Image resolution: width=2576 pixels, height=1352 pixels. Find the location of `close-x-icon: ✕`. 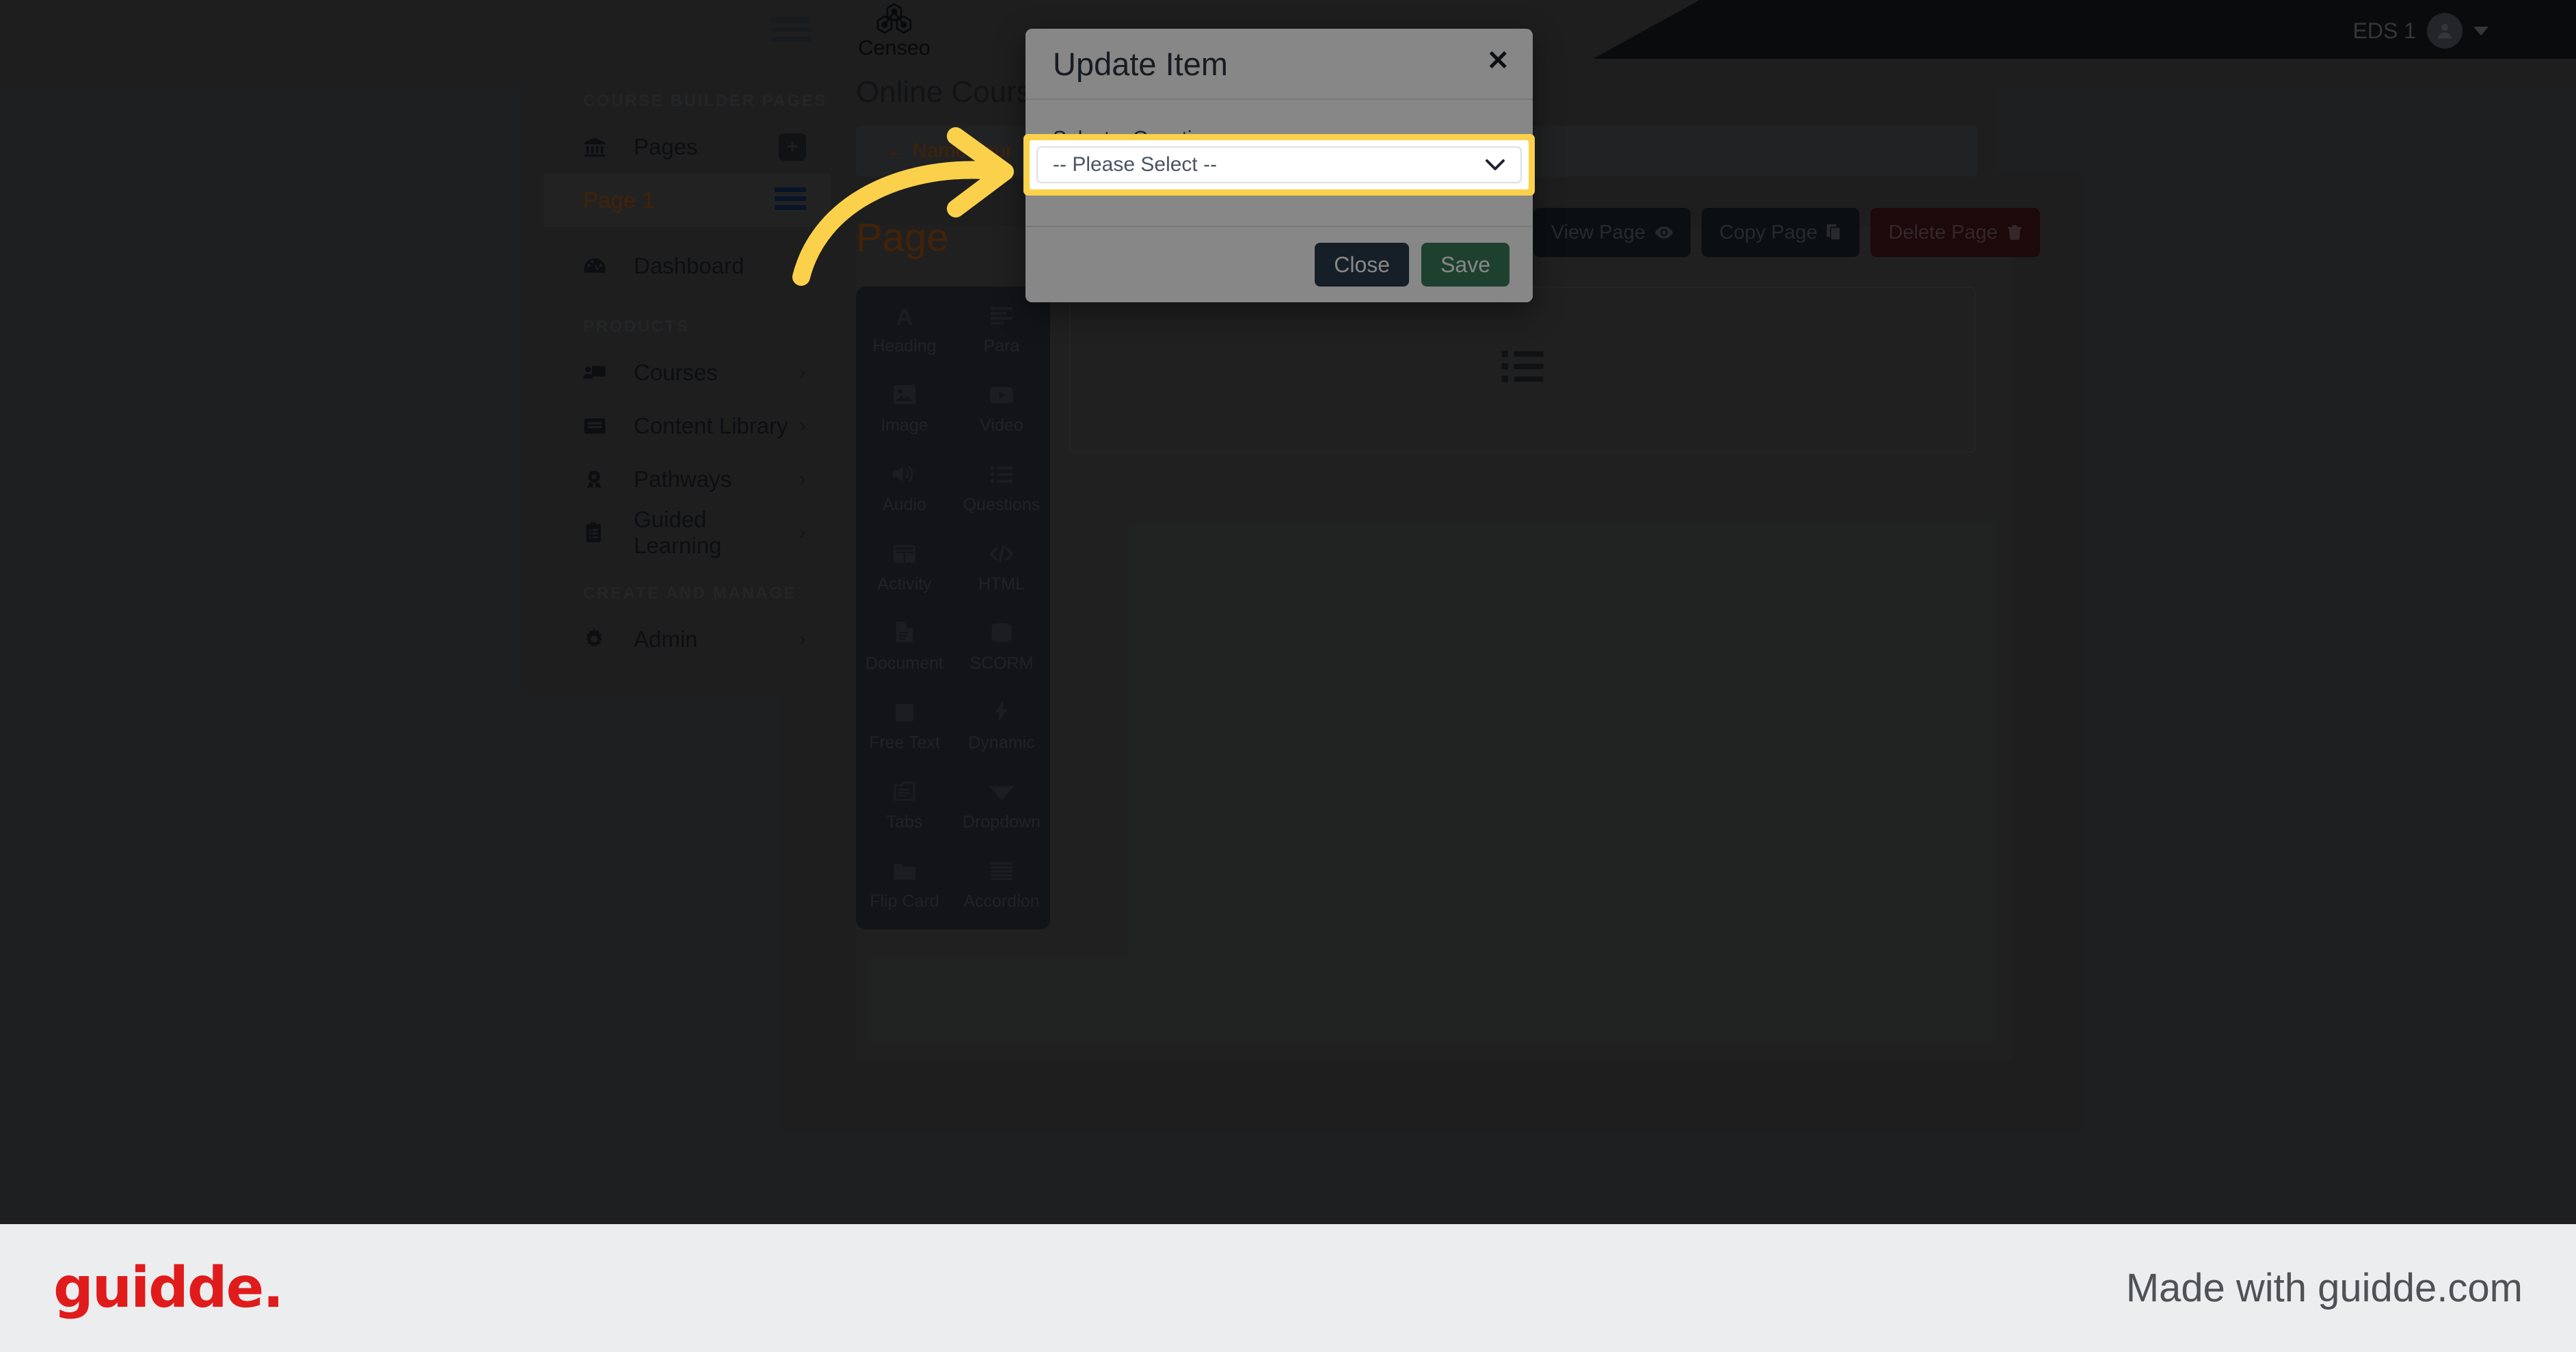

close-x-icon: ✕ is located at coordinates (1498, 61).